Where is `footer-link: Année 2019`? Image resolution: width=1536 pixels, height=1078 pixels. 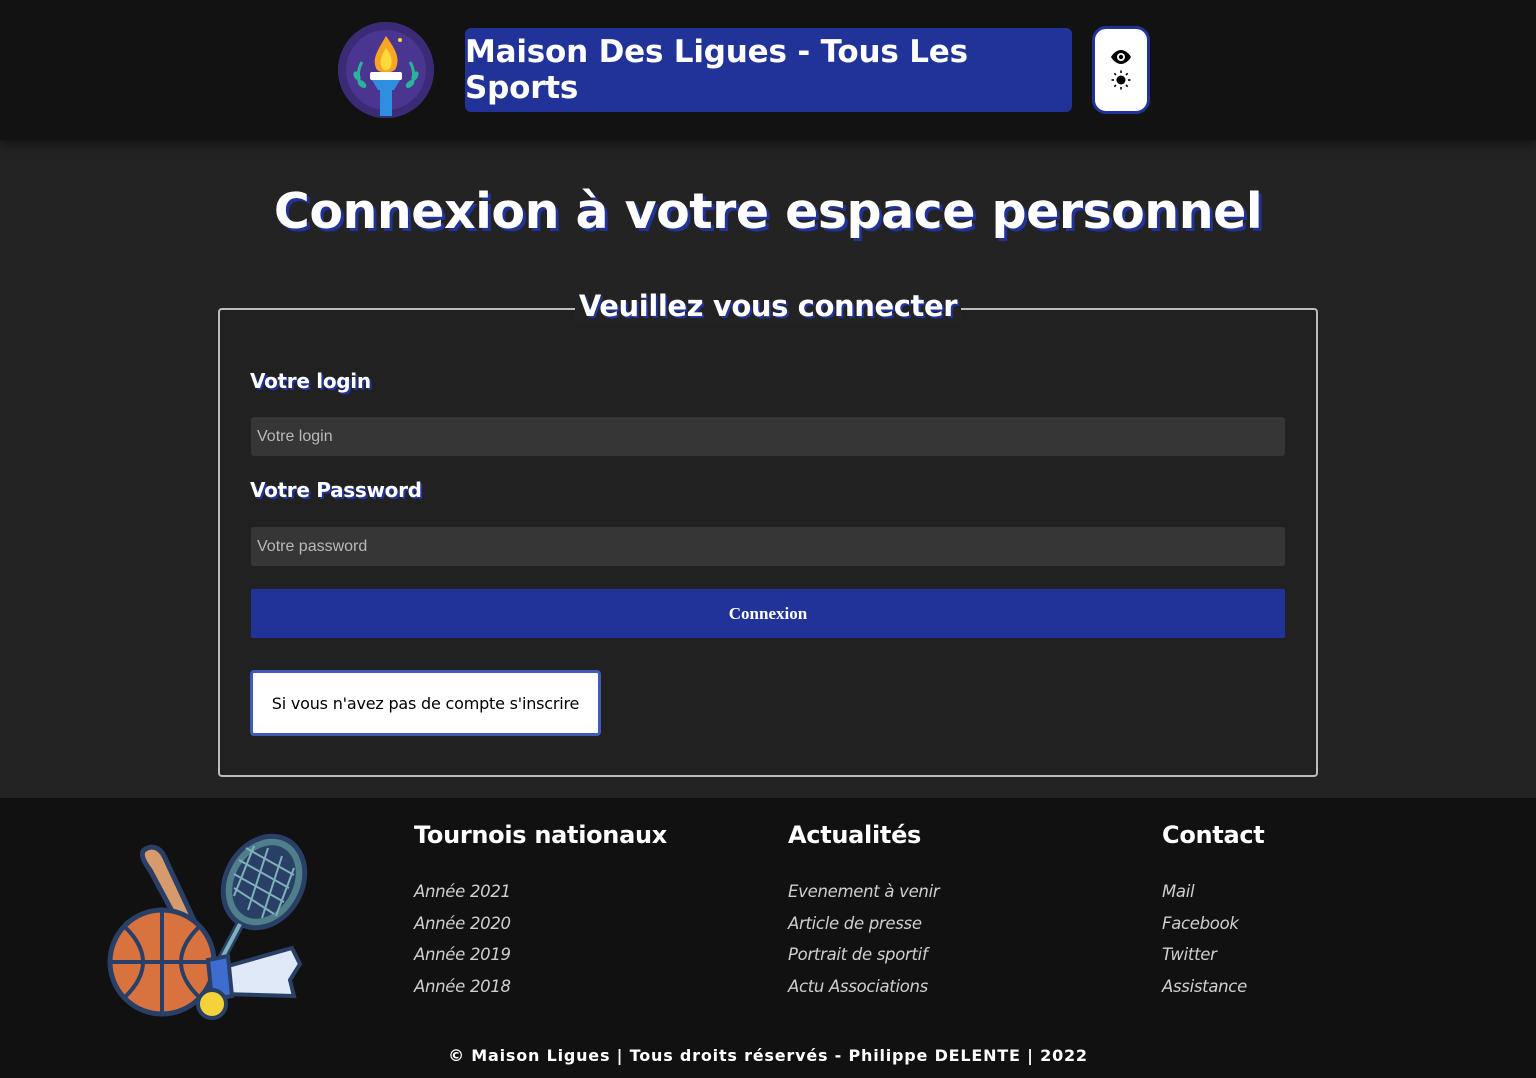
footer-link: Année 2019 is located at coordinates (540, 959).